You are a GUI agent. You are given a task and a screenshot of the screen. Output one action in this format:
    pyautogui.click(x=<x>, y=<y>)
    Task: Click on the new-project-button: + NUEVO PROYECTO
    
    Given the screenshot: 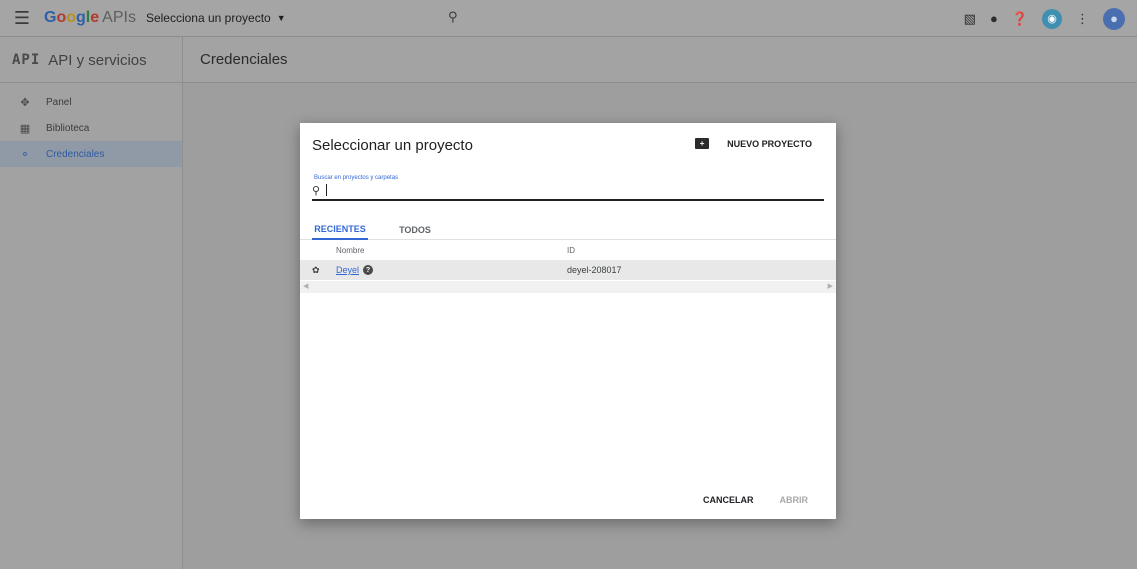 What is the action you would take?
    pyautogui.click(x=753, y=143)
    